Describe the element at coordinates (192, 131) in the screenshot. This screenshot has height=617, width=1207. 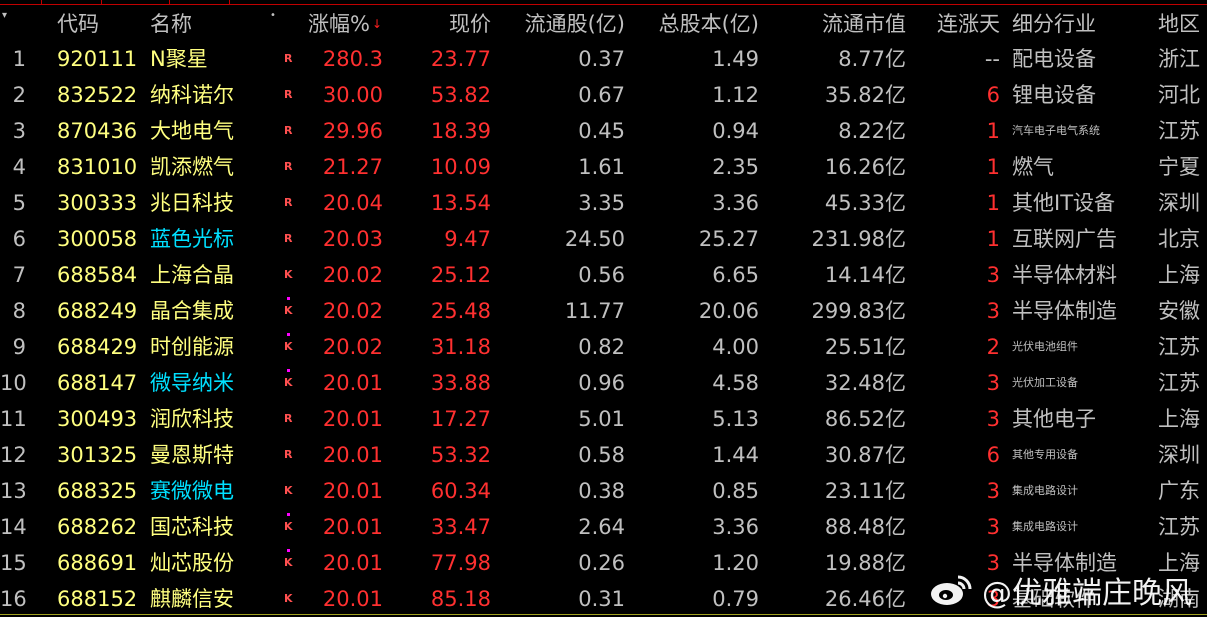
I see `stock-name: 大地电气` at that location.